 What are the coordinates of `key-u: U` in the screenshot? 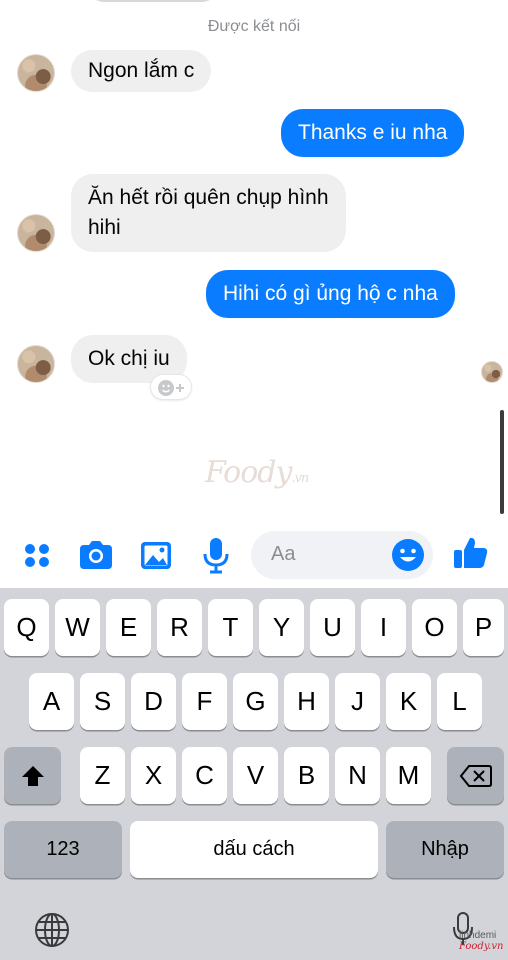 It's located at (332, 627).